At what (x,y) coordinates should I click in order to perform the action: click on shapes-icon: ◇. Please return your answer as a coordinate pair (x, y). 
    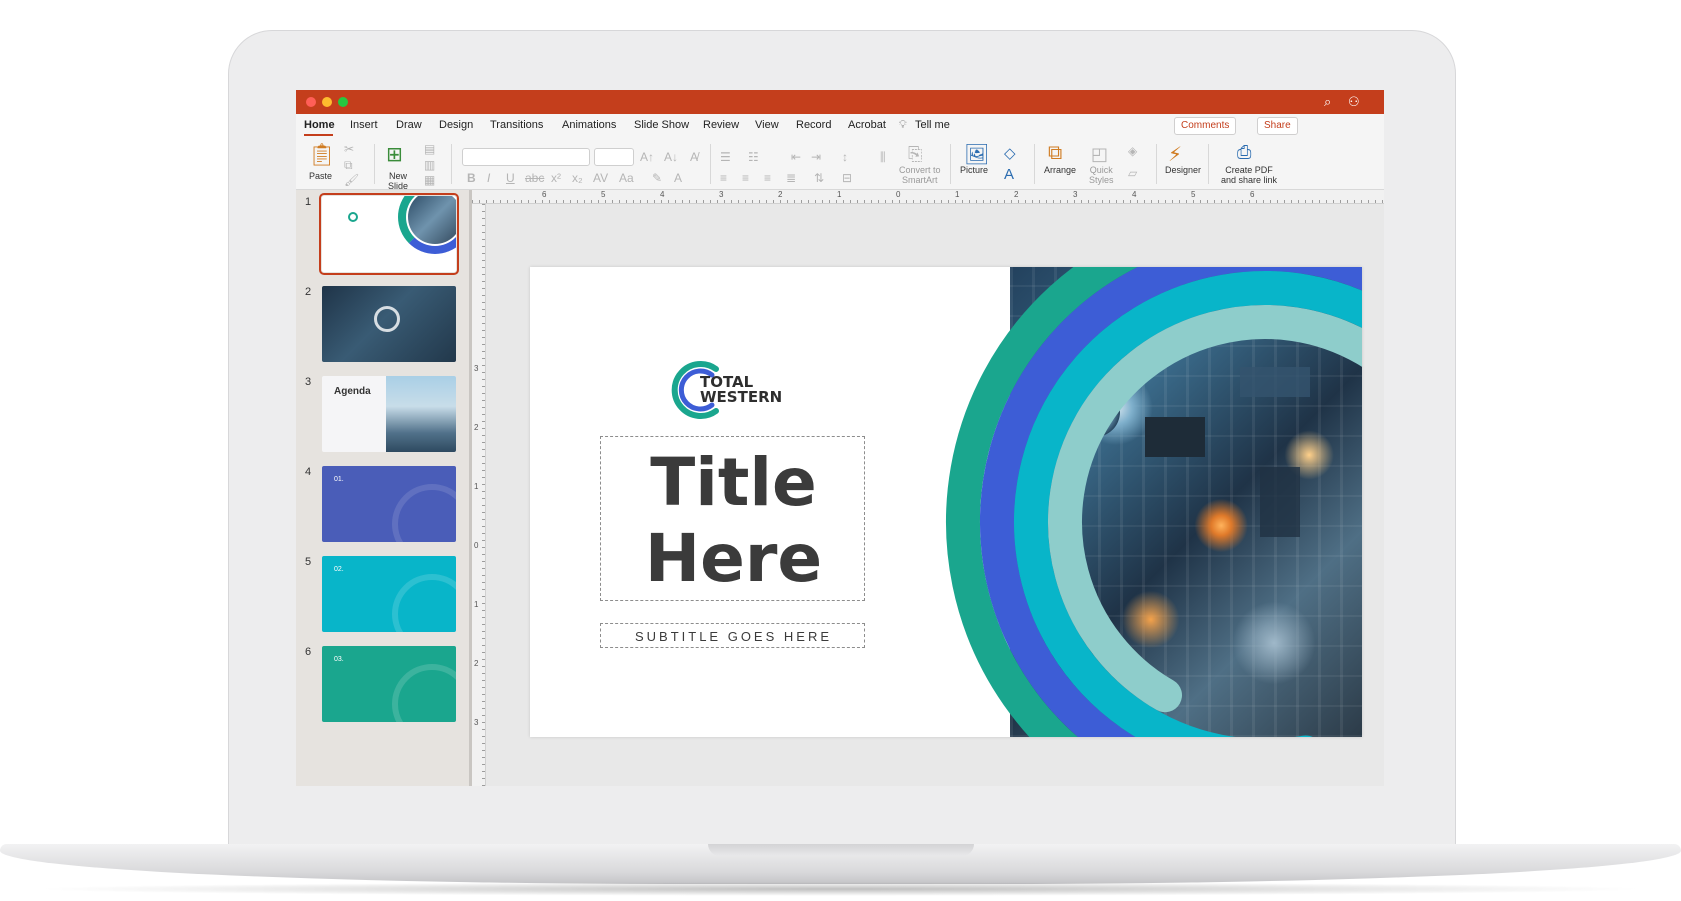
    Looking at the image, I should click on (1010, 153).